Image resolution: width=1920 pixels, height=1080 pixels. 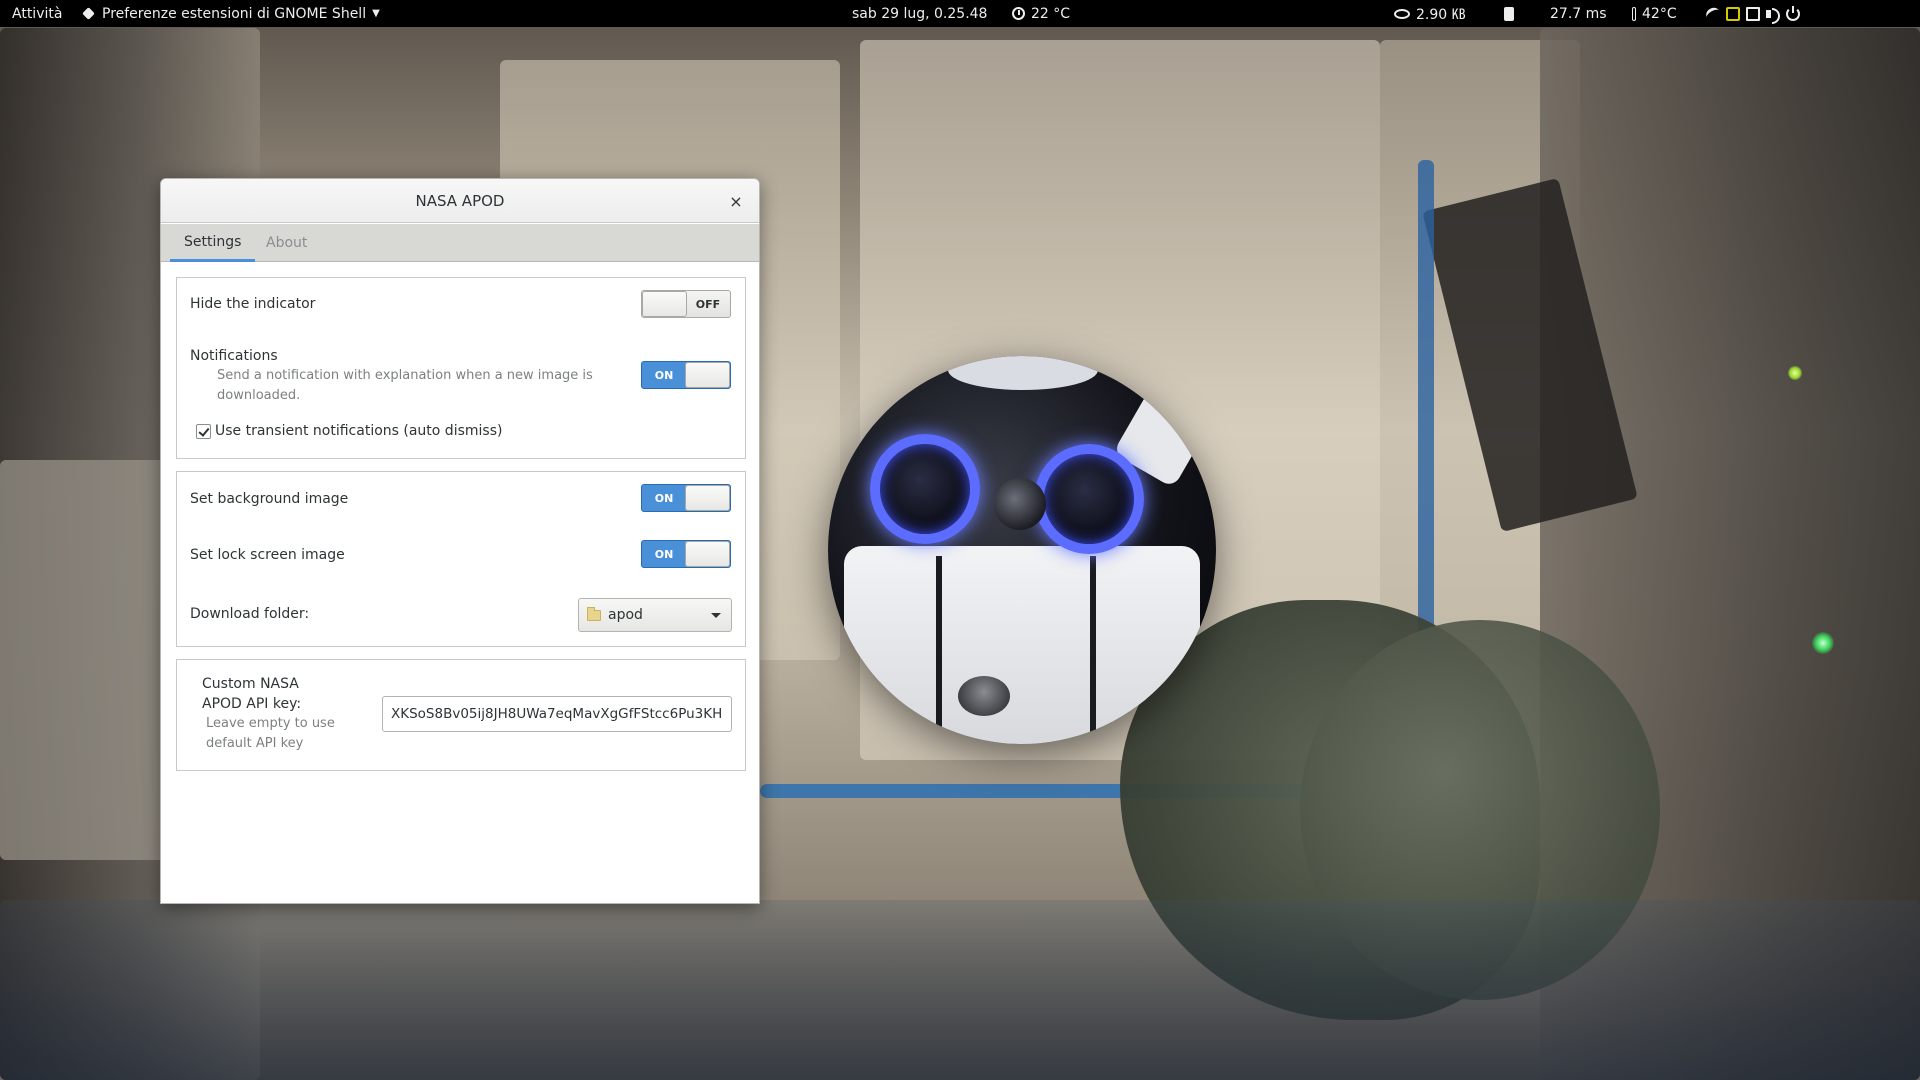 What do you see at coordinates (376, 13) in the screenshot?
I see `chevron-down-icon: ▼` at bounding box center [376, 13].